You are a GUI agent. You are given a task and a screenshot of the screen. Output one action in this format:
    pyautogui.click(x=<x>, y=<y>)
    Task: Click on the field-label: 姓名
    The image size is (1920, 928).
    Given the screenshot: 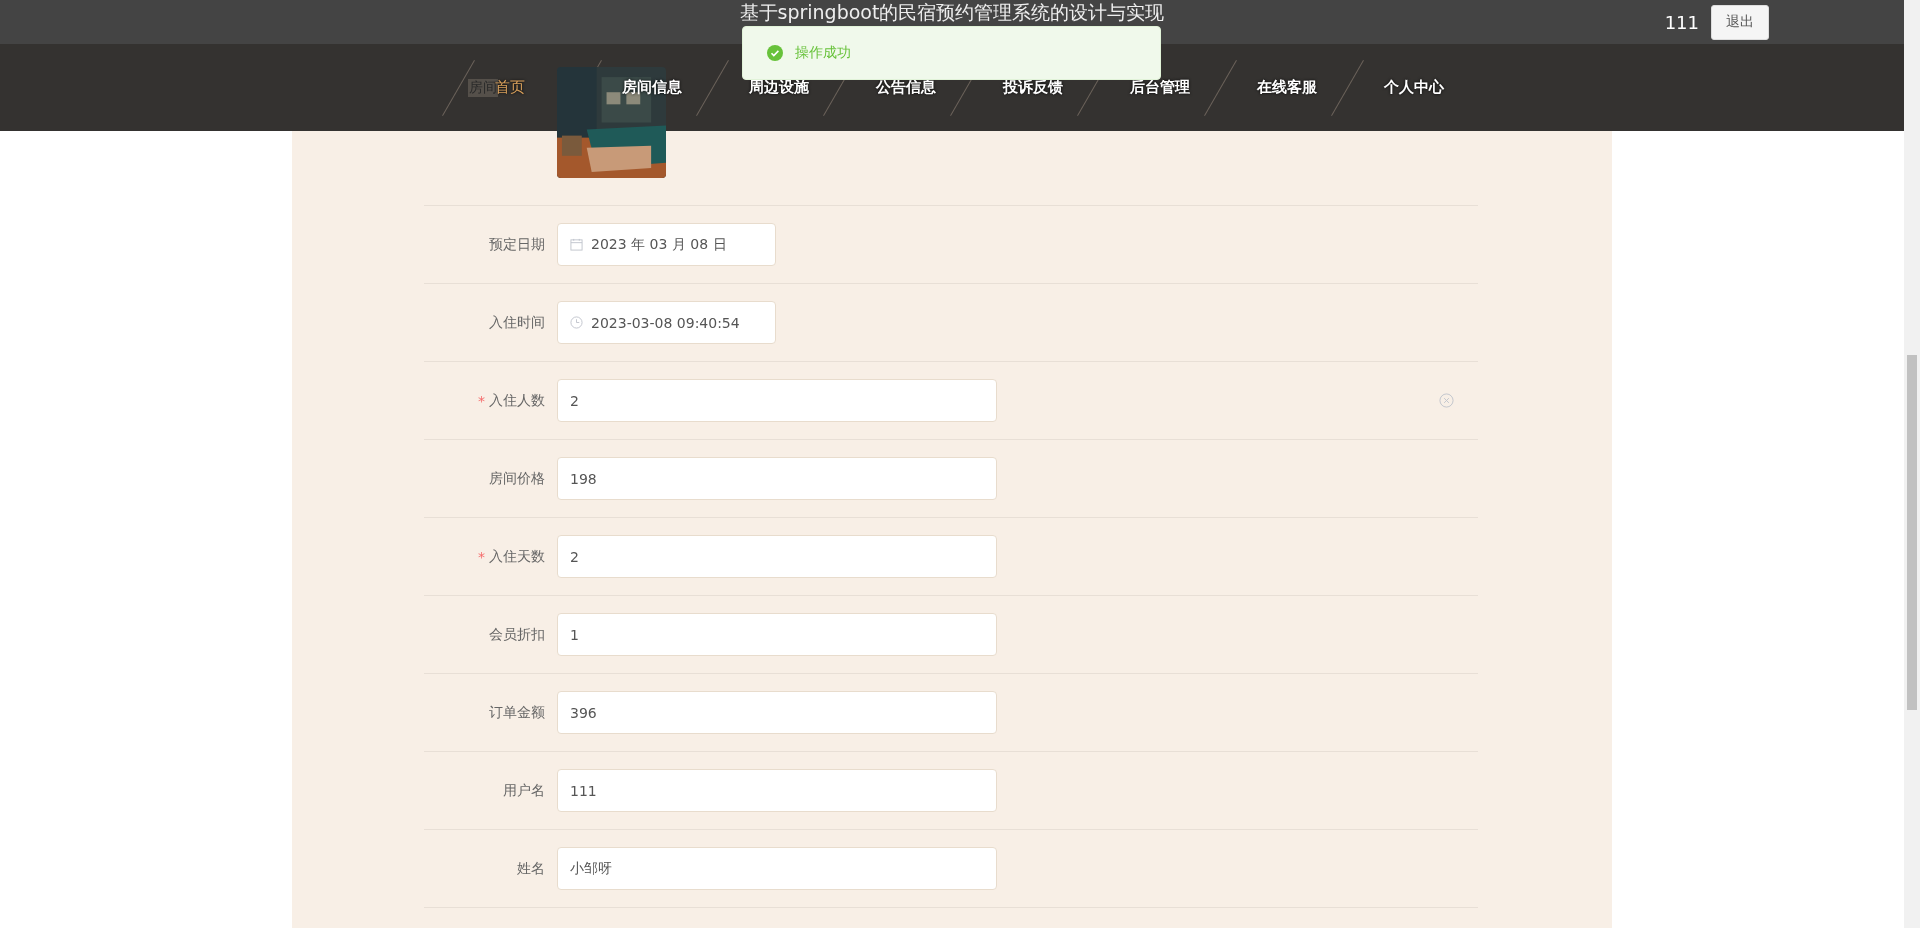 What is the action you would take?
    pyautogui.click(x=531, y=868)
    